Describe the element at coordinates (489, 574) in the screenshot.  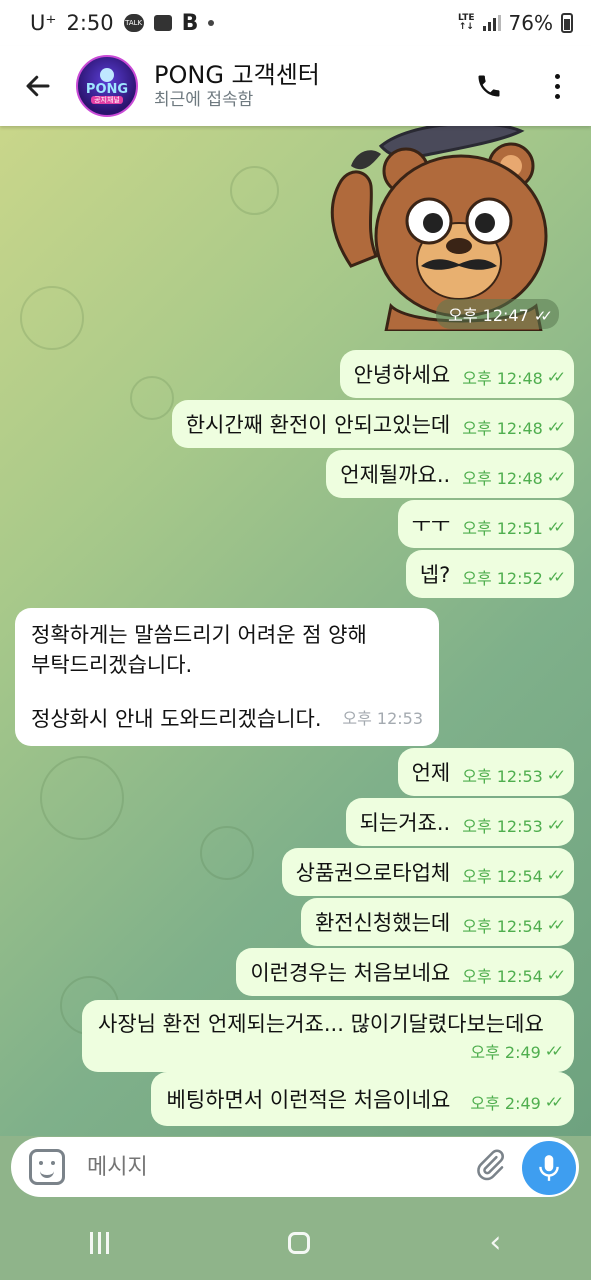
I see `outgoing-message: 넵? 오후 12:52 ✓✓` at that location.